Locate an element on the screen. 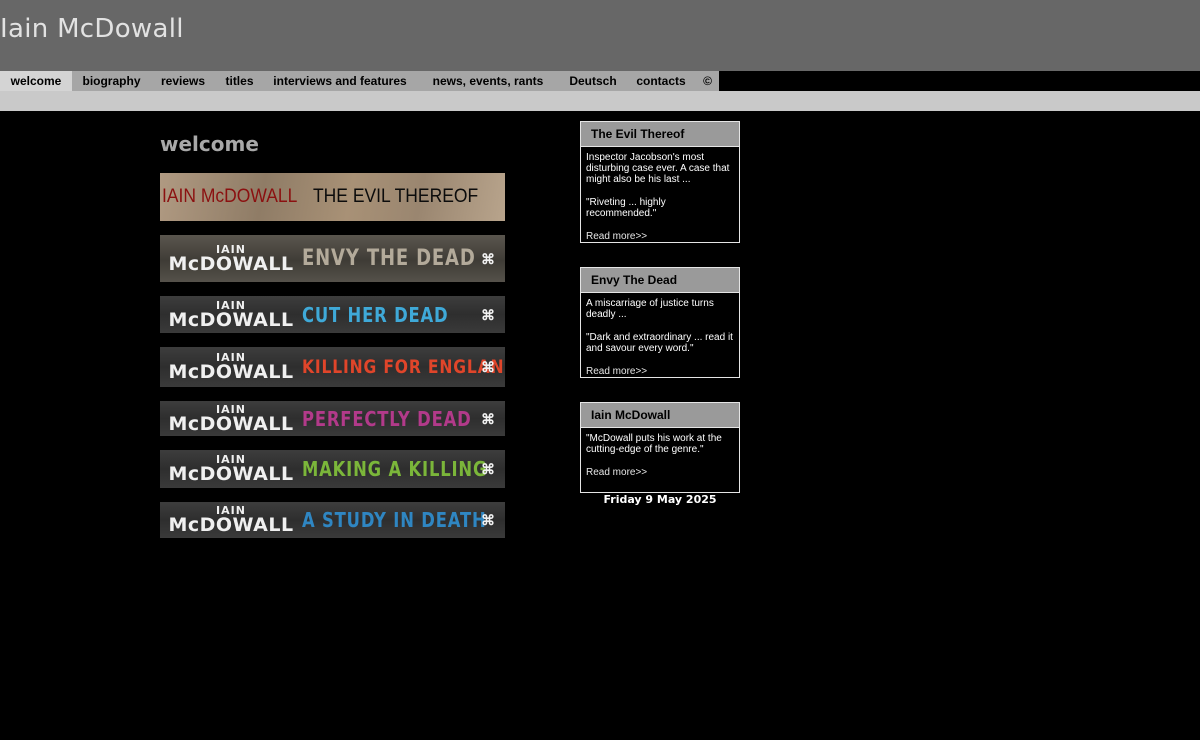  nav-item-contacts: contacts is located at coordinates (661, 81).